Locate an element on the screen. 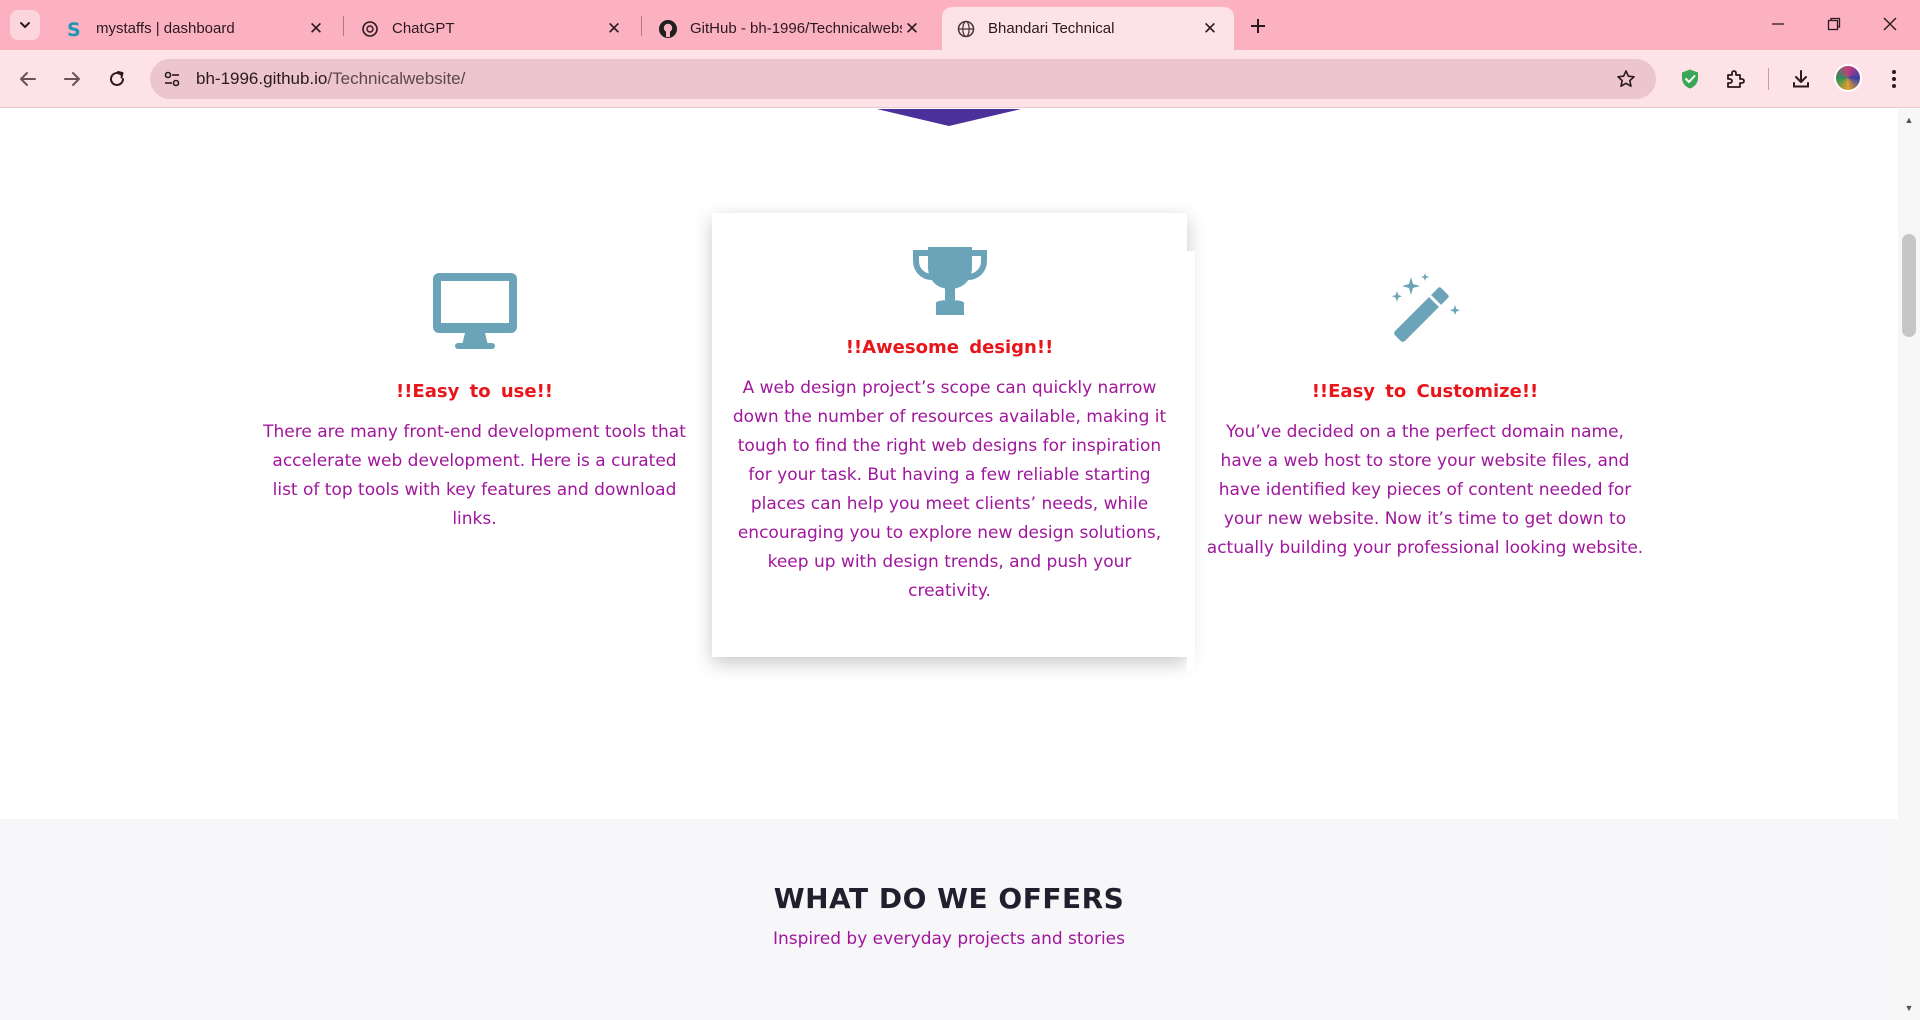  tab-mystaffs: S mystaffs | dashboard ✕ is located at coordinates (195, 28).